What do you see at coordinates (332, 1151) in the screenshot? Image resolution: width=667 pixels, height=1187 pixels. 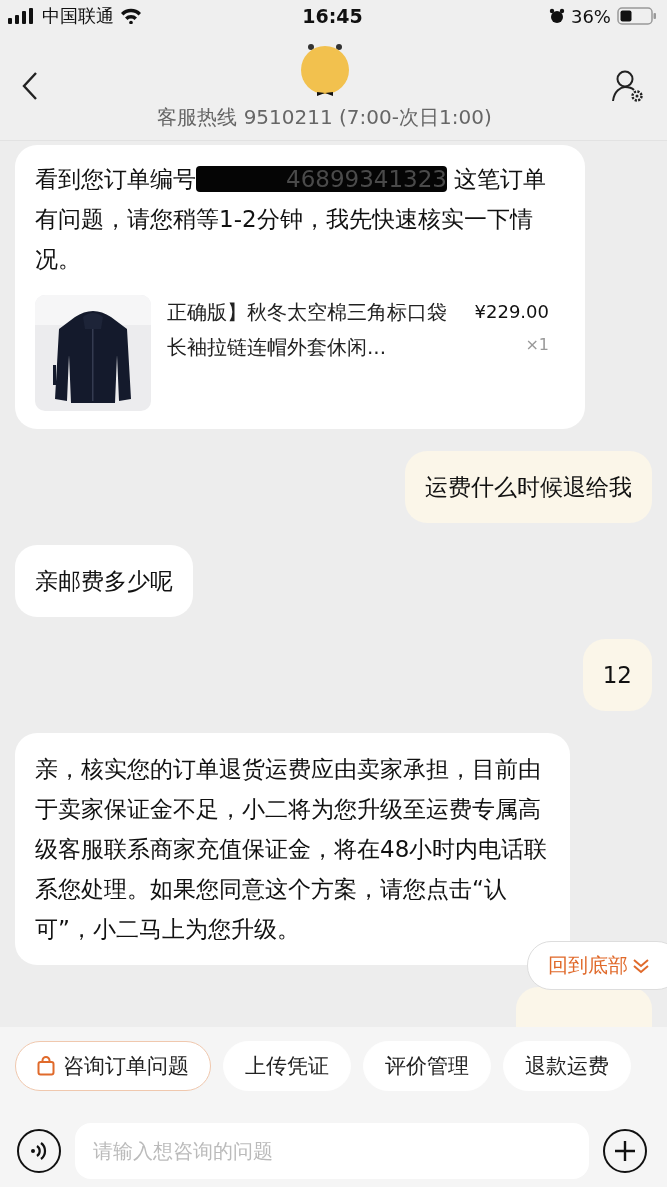 I see `message-input: 请输入想咨询的问题` at bounding box center [332, 1151].